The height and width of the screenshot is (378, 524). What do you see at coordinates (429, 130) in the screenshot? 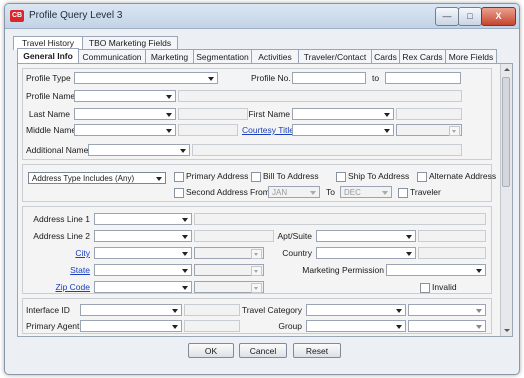
I see `courtesy-title-value-select` at bounding box center [429, 130].